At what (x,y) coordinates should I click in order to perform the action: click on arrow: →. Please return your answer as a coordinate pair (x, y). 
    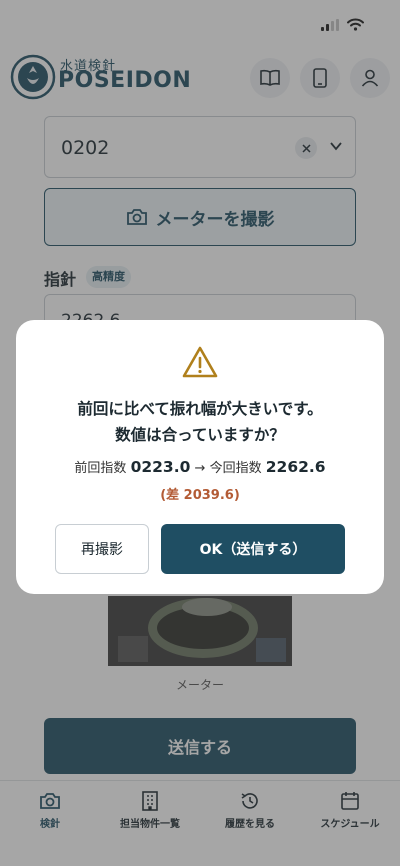
    Looking at the image, I should click on (200, 468).